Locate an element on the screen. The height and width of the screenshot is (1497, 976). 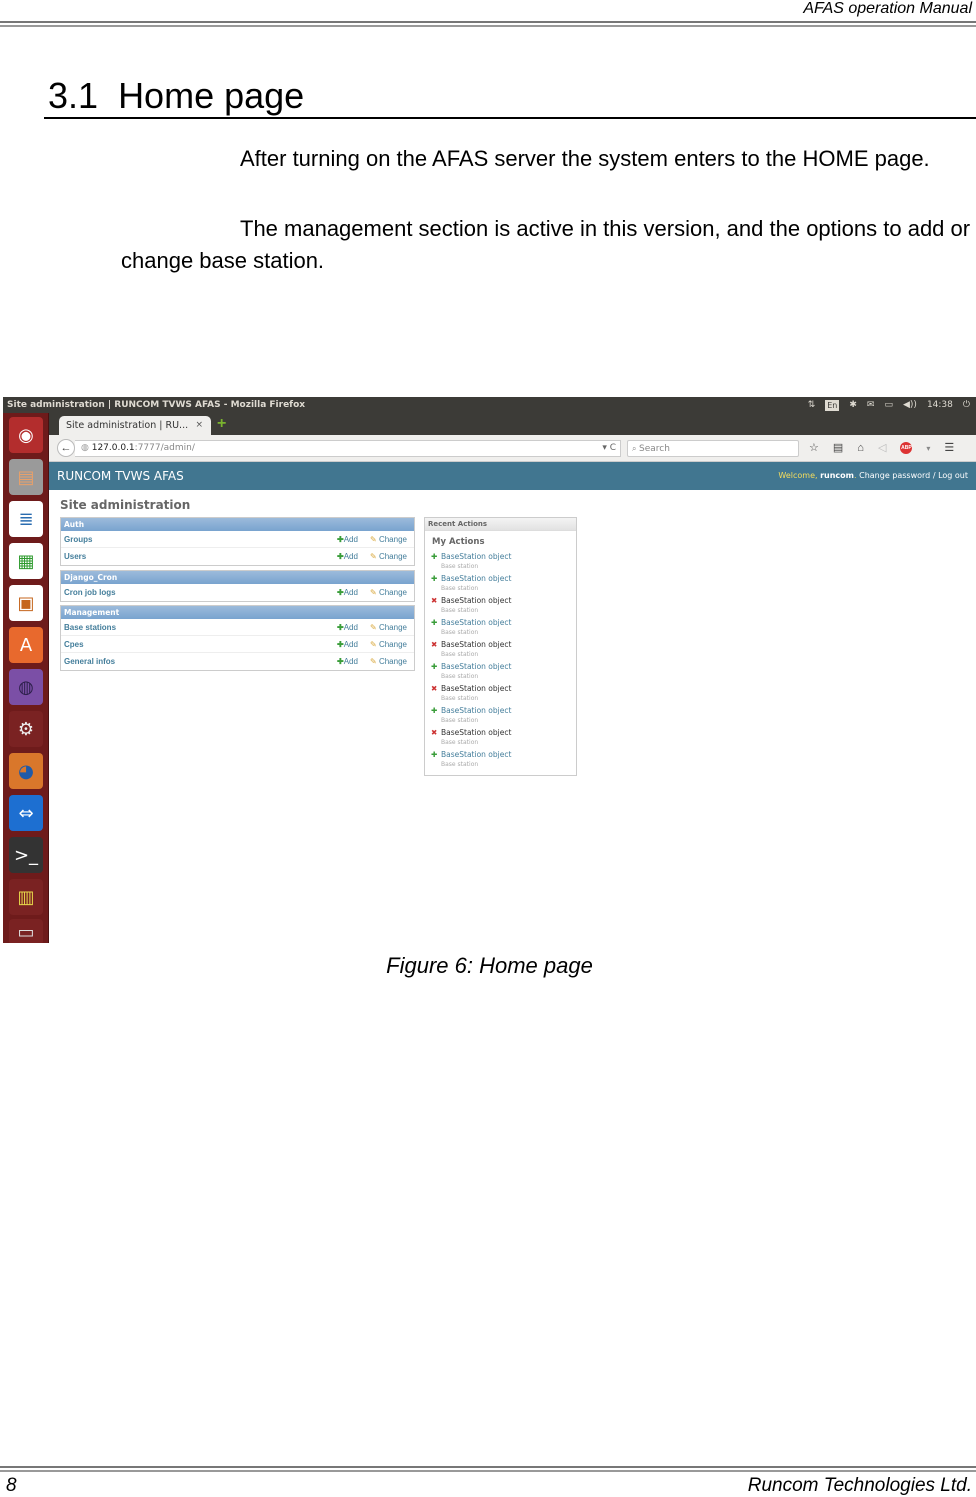
username: runcom is located at coordinates (837, 475).